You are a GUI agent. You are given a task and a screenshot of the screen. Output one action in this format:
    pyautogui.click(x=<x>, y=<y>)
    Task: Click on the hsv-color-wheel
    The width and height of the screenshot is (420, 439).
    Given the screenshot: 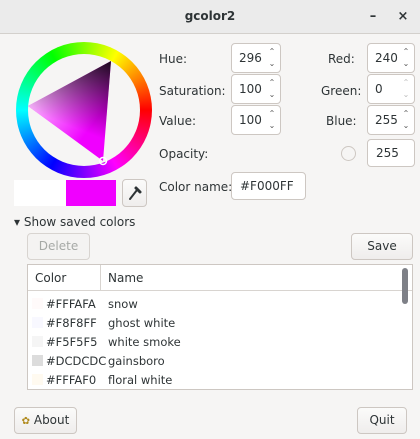 What is the action you would take?
    pyautogui.click(x=84, y=110)
    